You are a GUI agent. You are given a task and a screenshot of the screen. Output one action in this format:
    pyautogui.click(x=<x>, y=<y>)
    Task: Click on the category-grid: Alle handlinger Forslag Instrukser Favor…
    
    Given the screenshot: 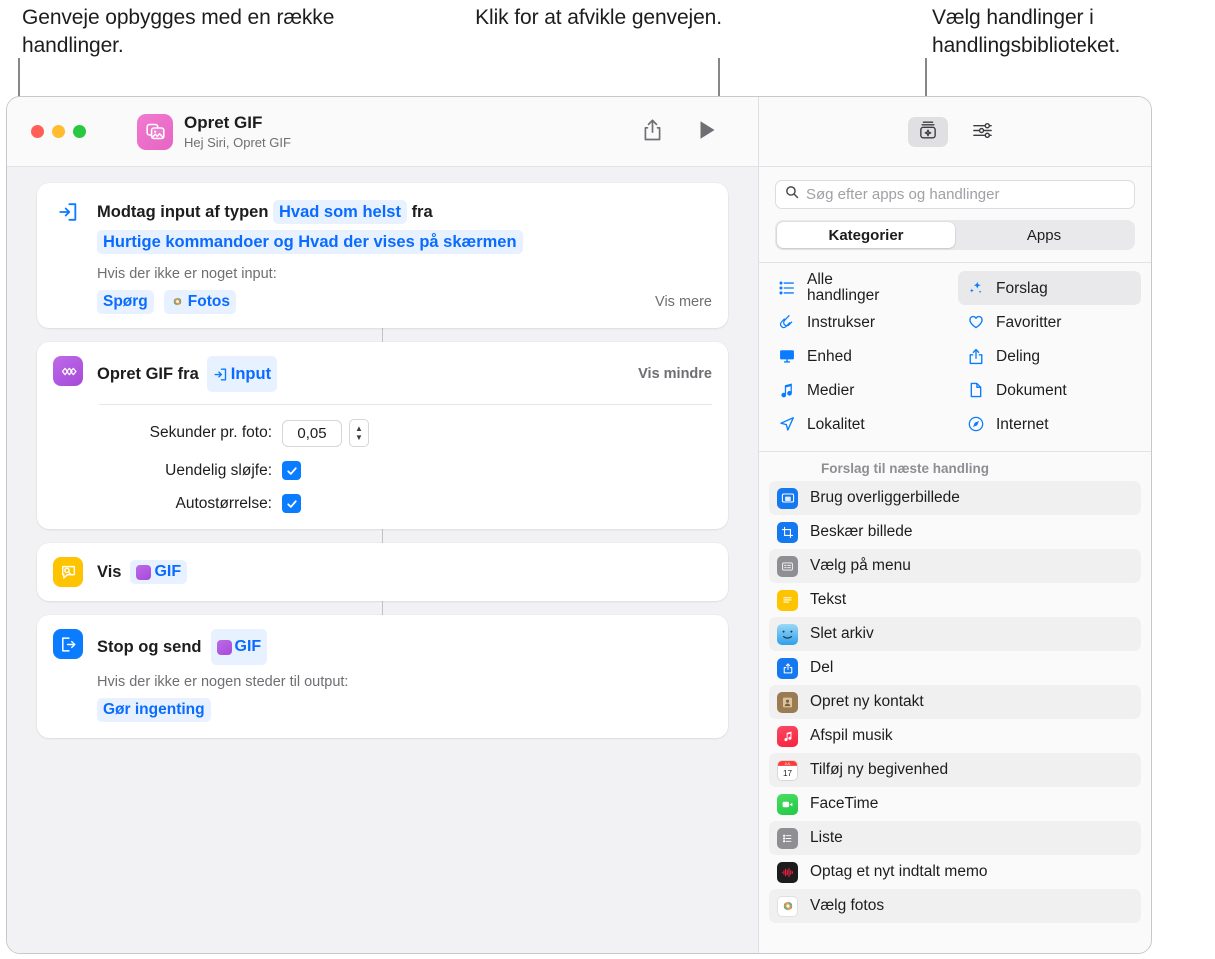 What is the action you would take?
    pyautogui.click(x=955, y=357)
    